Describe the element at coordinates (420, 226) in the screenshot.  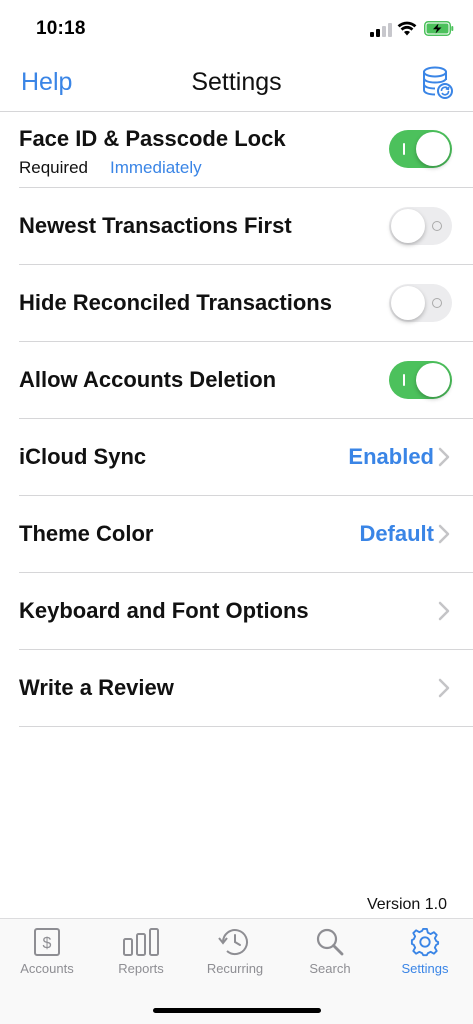
I see `newest-first-toggle` at that location.